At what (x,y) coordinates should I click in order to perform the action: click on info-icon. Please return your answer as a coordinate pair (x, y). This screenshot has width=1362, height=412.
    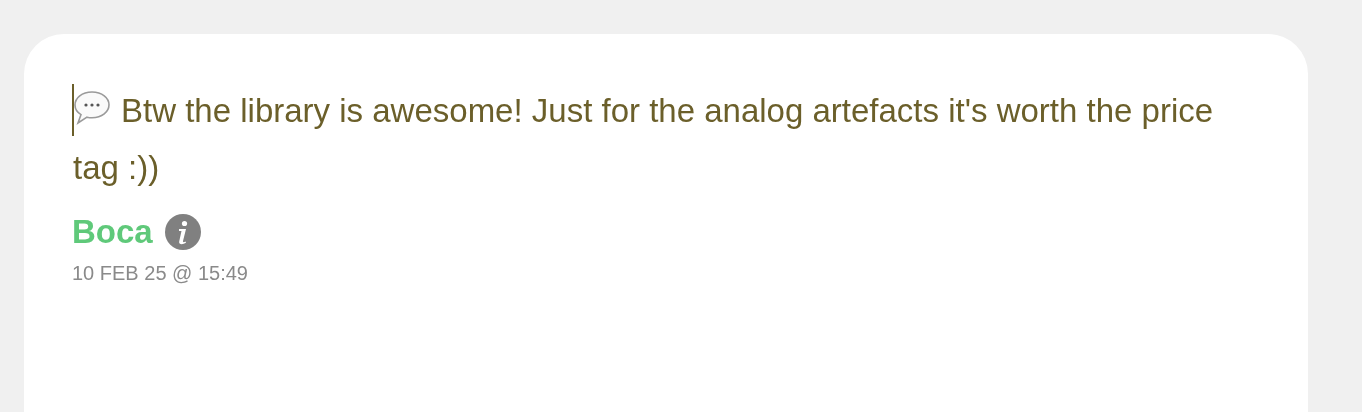
    Looking at the image, I should click on (182, 232).